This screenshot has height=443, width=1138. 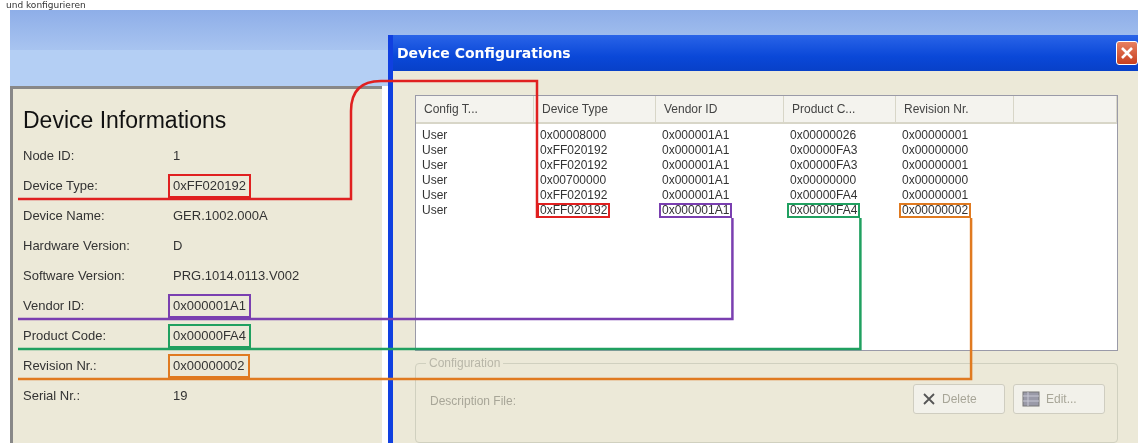 What do you see at coordinates (178, 246) in the screenshot?
I see `field-value: D` at bounding box center [178, 246].